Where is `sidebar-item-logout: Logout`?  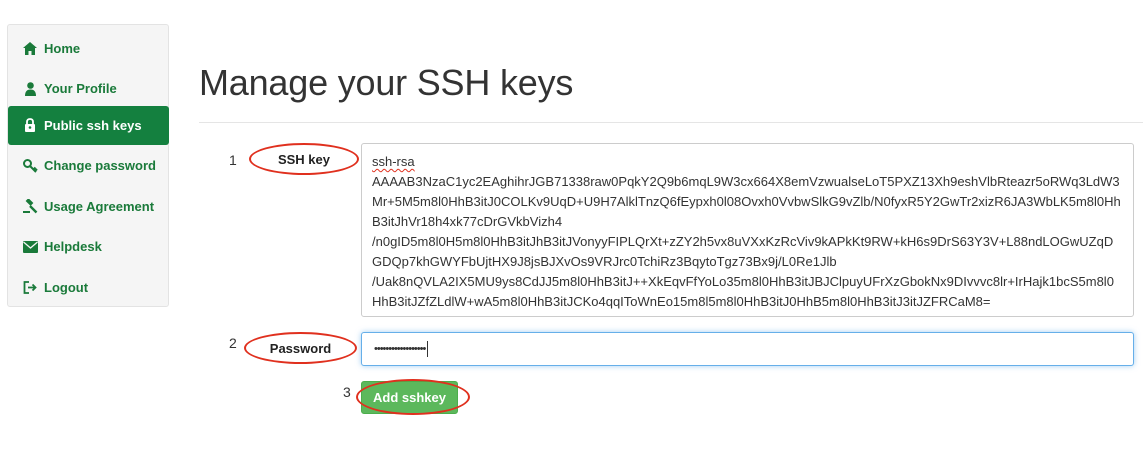
sidebar-item-logout: Logout is located at coordinates (88, 287).